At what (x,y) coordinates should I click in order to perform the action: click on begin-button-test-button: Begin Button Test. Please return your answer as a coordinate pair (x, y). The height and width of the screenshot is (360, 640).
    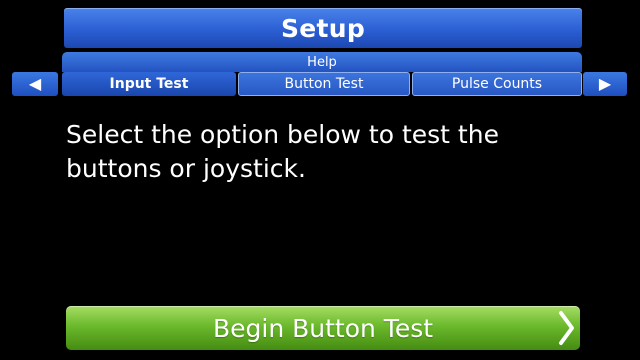
    Looking at the image, I should click on (323, 328).